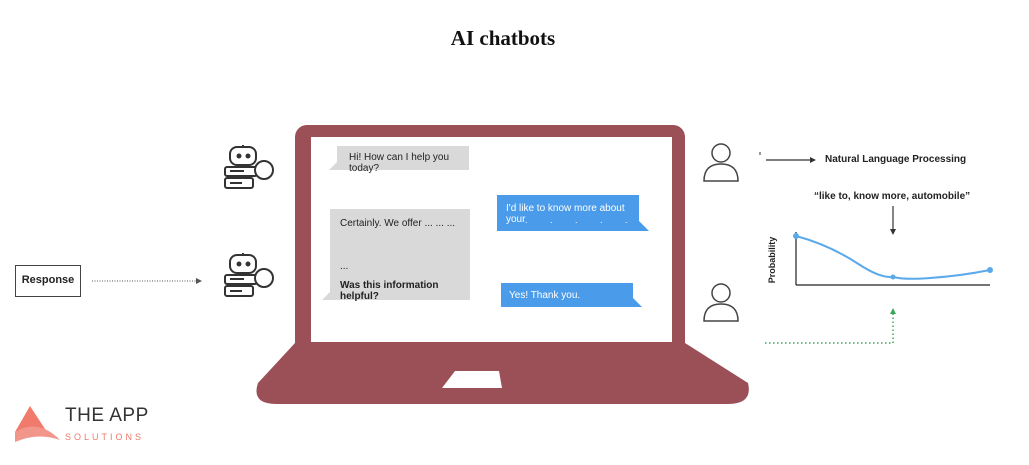 The image size is (1029, 465). What do you see at coordinates (502, 373) in the screenshot?
I see `laptop-base` at bounding box center [502, 373].